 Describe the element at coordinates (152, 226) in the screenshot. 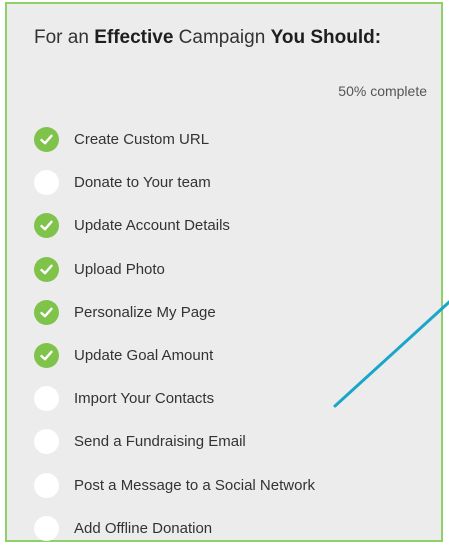

I see `checklist-item-label: Update Account Details` at that location.